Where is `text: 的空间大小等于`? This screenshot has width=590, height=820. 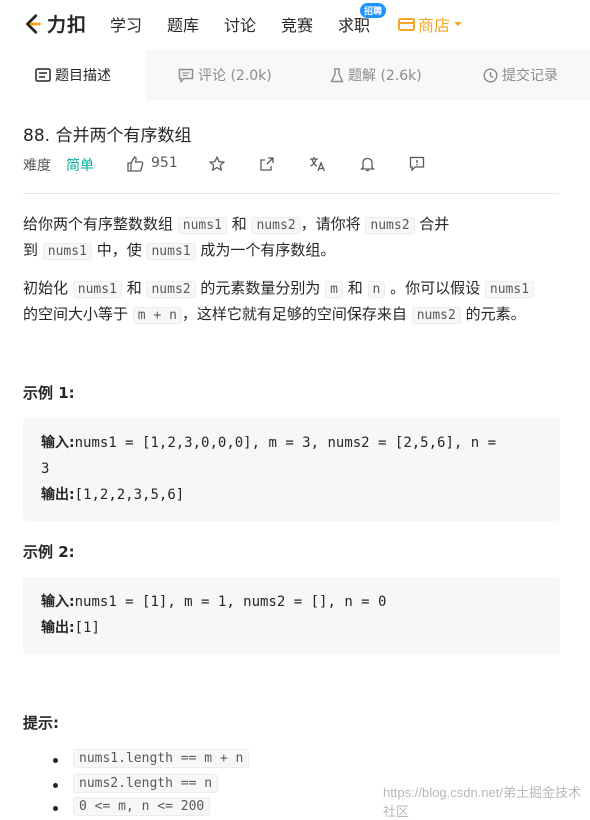 text: 的空间大小等于 is located at coordinates (78, 314).